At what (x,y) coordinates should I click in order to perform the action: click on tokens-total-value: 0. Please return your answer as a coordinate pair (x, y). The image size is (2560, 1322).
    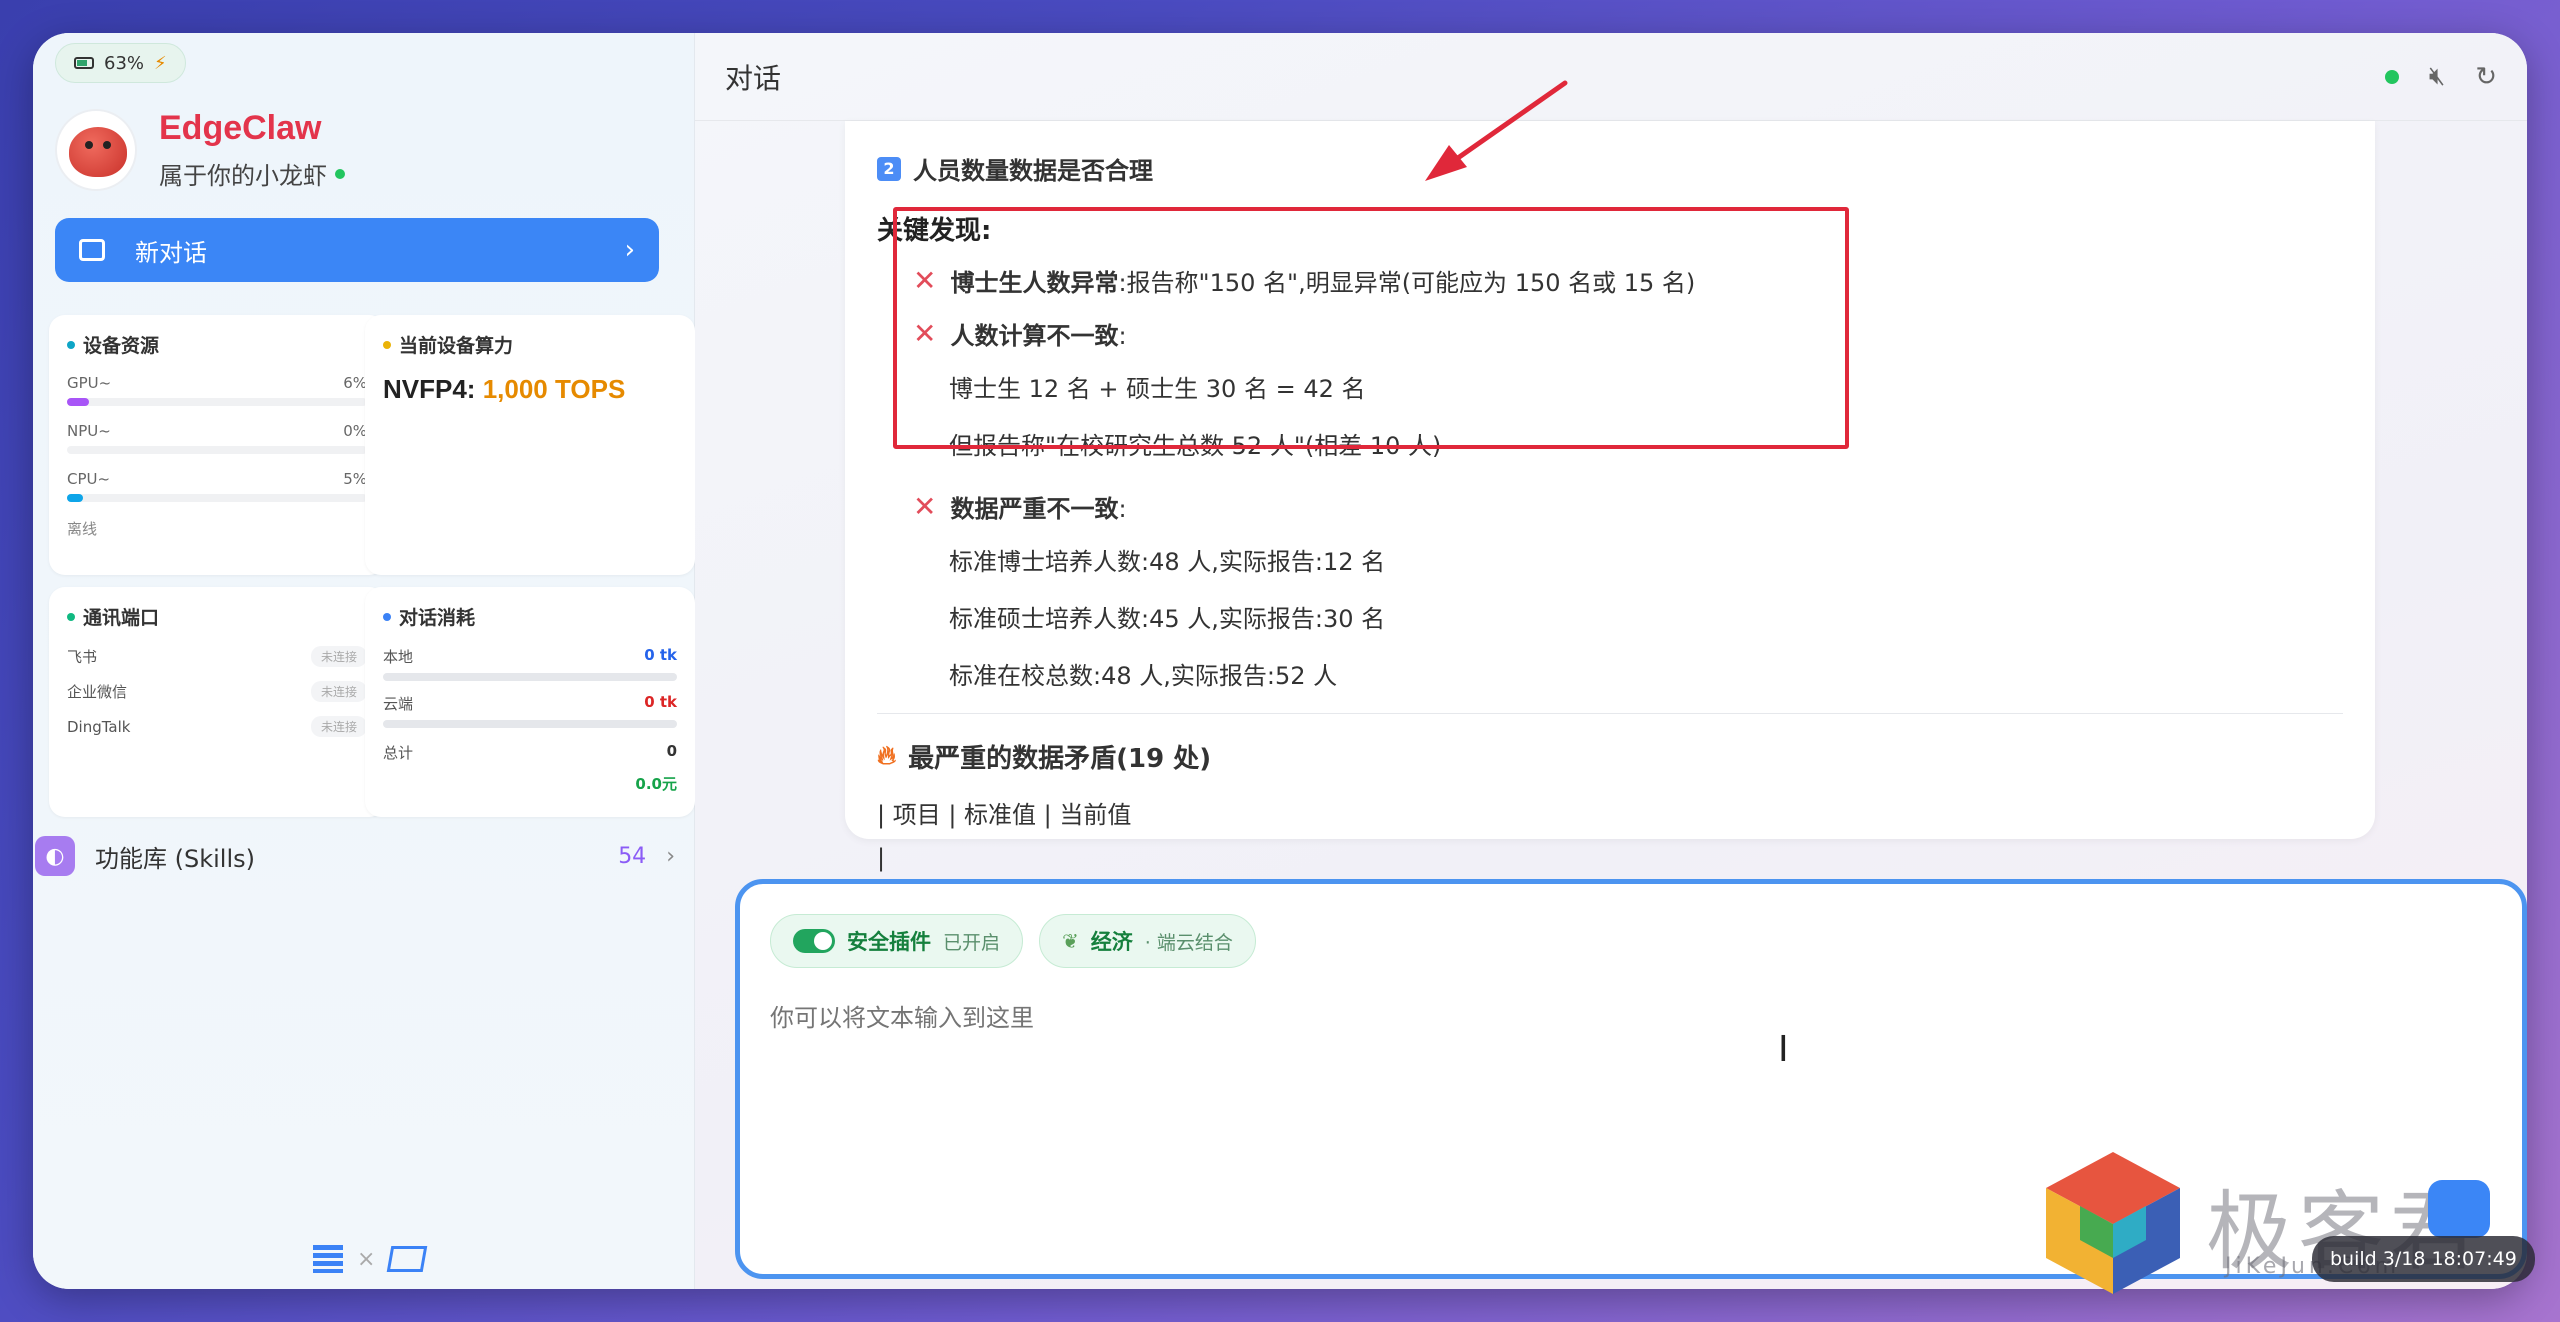
    Looking at the image, I should click on (671, 751).